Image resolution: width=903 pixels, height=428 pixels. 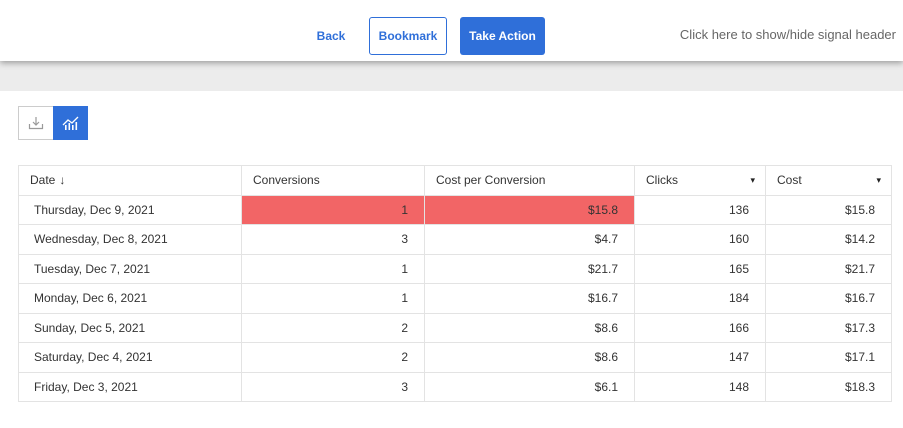 I want to click on column-header-cost-per-conversion: Cost per Conversion, so click(x=529, y=180).